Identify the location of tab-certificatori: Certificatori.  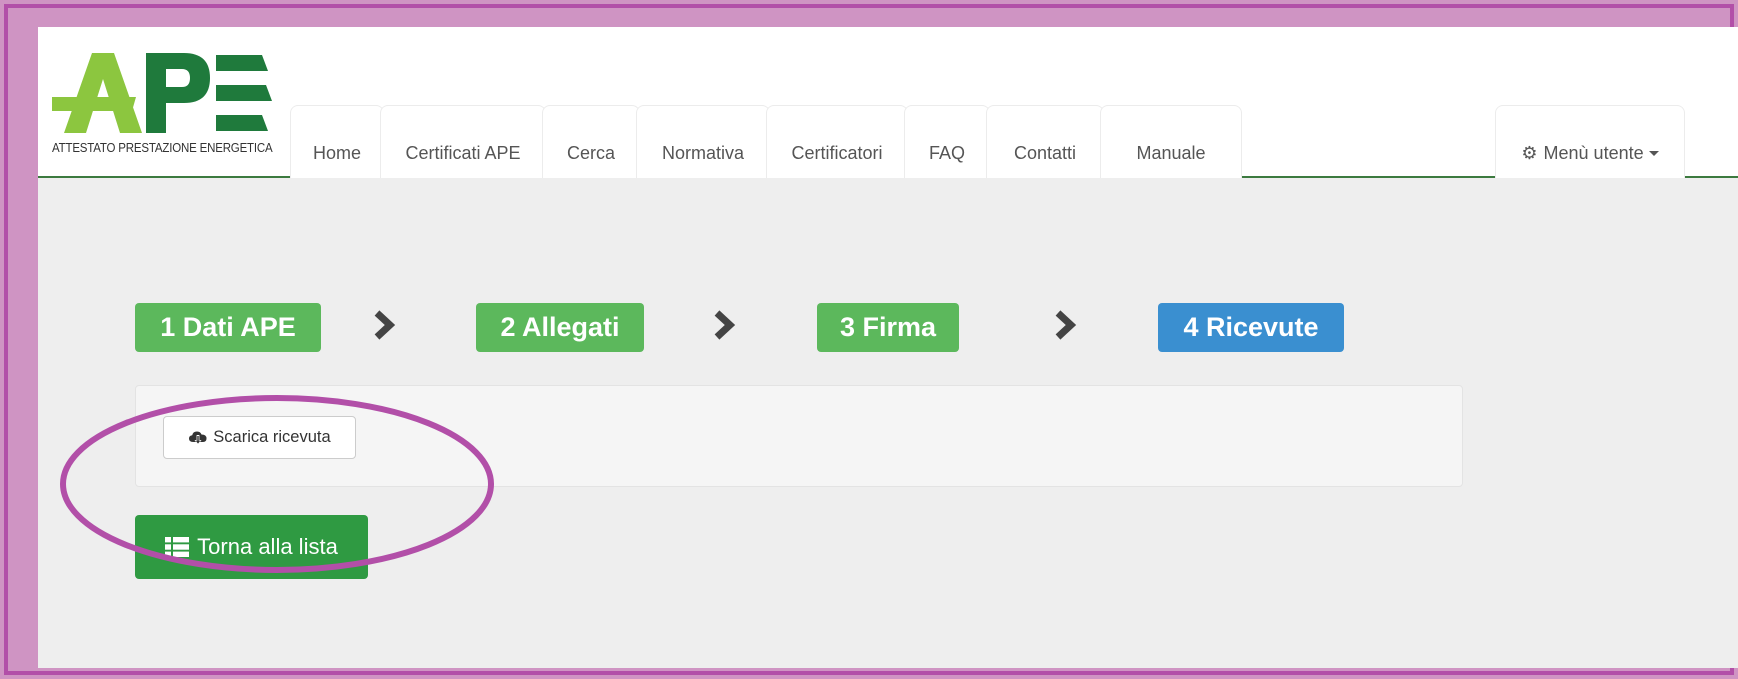
(837, 141).